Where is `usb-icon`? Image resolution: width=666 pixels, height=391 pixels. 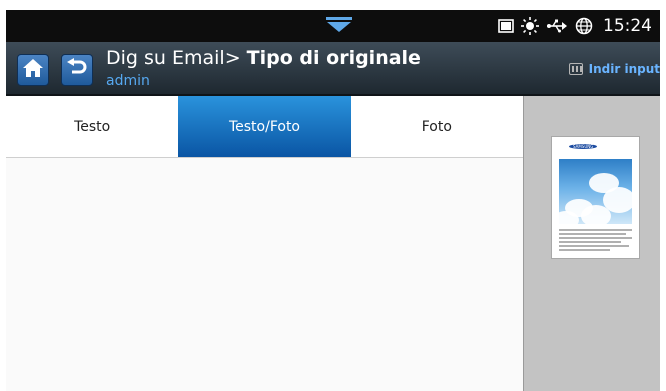
usb-icon is located at coordinates (557, 26).